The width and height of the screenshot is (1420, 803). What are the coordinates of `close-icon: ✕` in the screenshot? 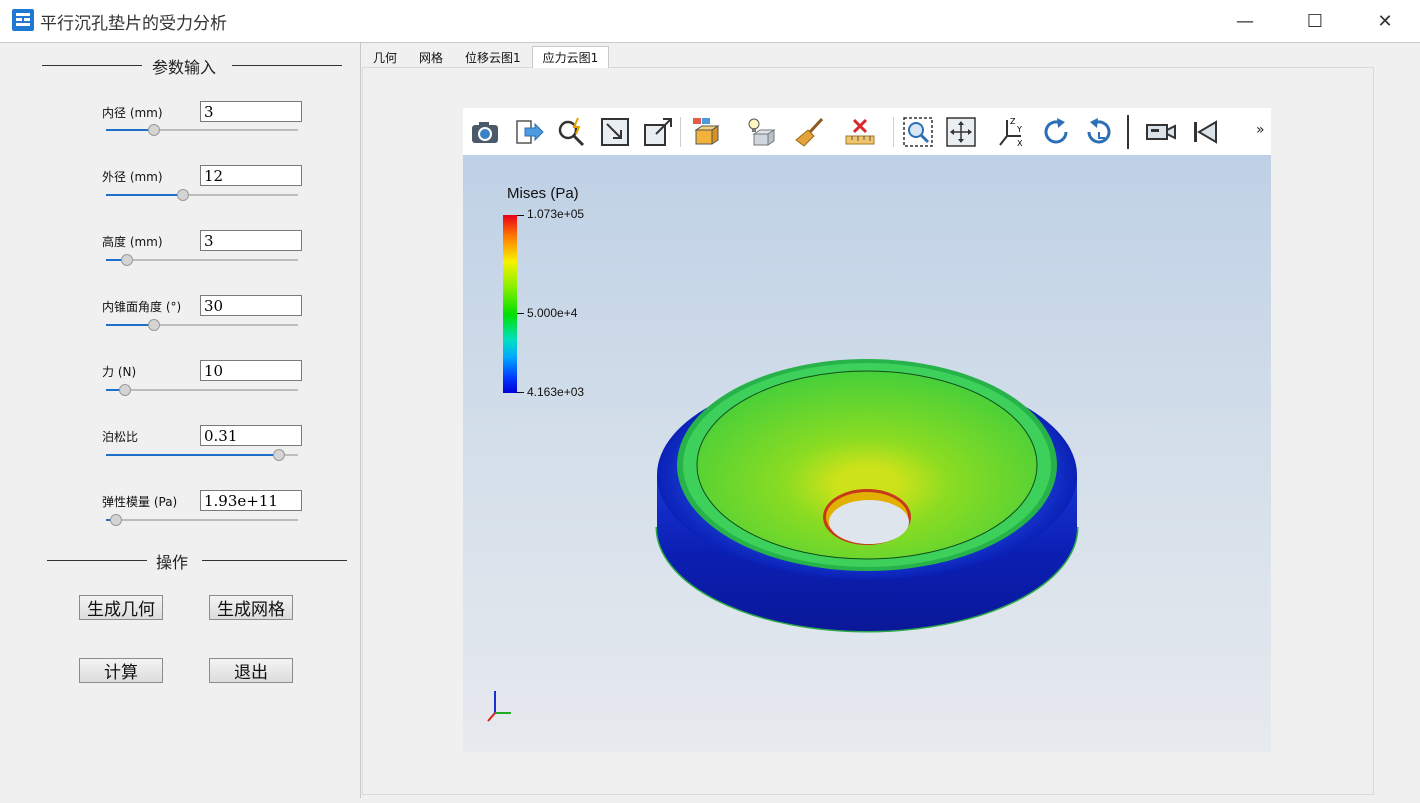 It's located at (1385, 21).